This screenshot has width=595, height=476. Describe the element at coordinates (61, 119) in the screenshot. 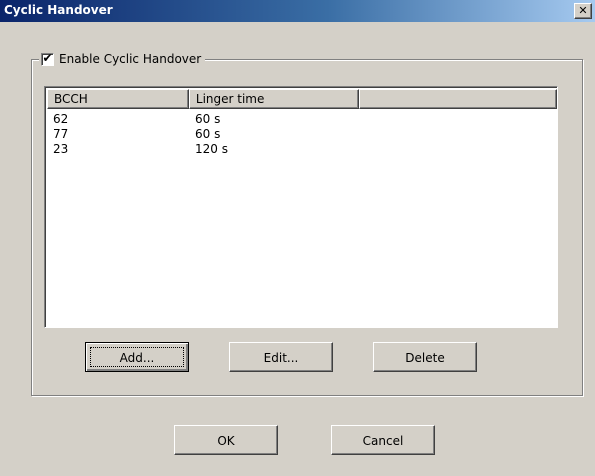

I see `cell-bcch: 62` at that location.